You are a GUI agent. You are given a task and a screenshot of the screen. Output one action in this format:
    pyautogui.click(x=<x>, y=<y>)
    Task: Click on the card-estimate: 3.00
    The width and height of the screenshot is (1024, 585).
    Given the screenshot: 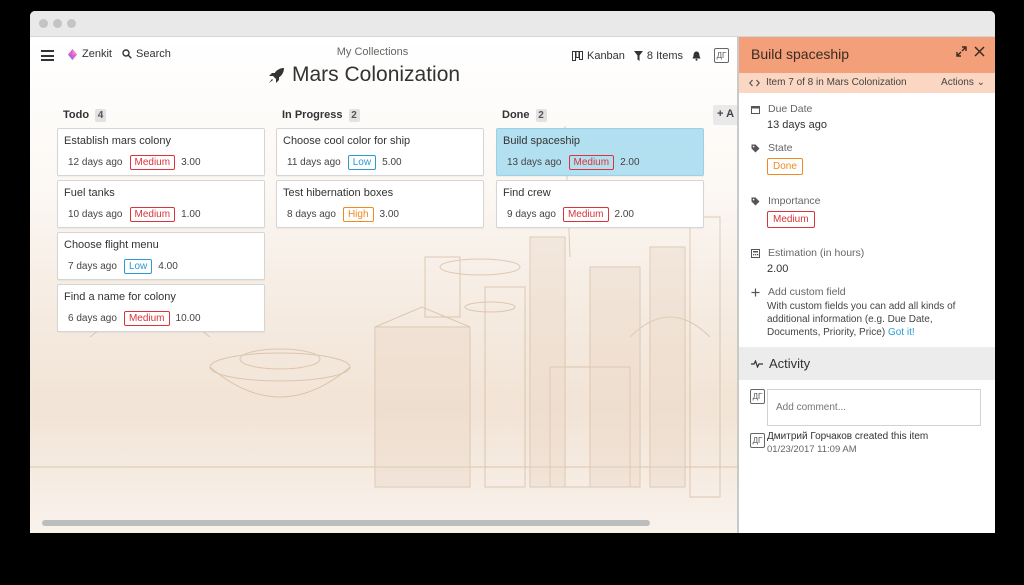 What is the action you would take?
    pyautogui.click(x=191, y=162)
    